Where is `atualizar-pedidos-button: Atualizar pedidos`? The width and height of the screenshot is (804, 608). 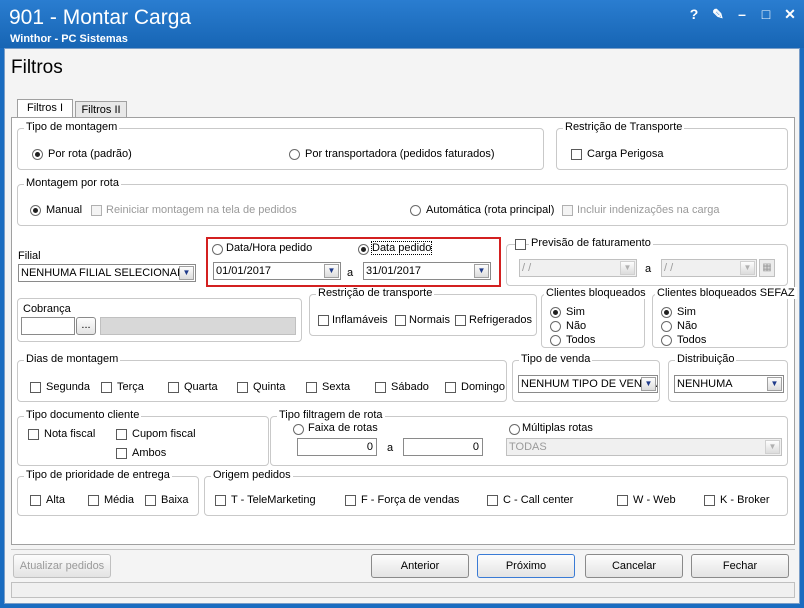 atualizar-pedidos-button: Atualizar pedidos is located at coordinates (62, 566).